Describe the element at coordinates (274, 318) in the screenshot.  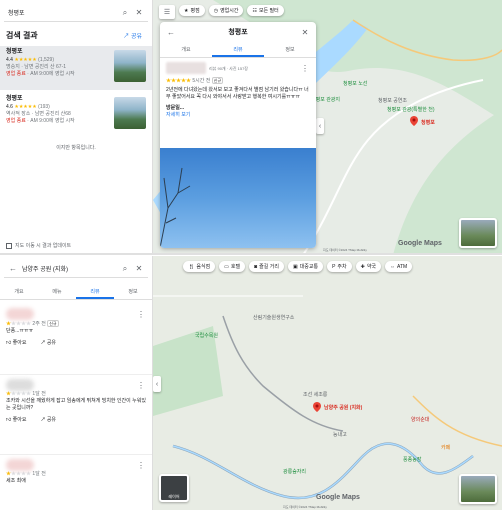
I see `map-label: 산림기술원생연구소` at that location.